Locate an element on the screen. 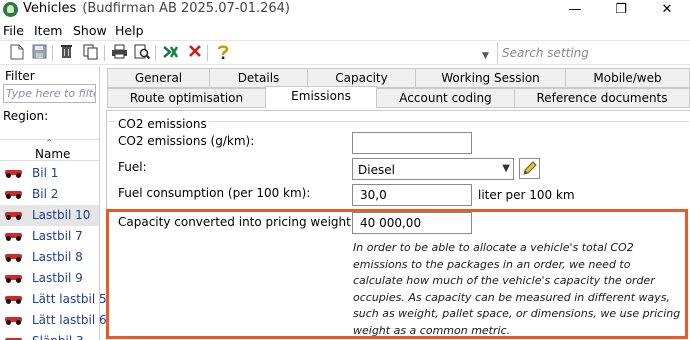 This screenshot has width=690, height=340. co2-emissions-field is located at coordinates (412, 143).